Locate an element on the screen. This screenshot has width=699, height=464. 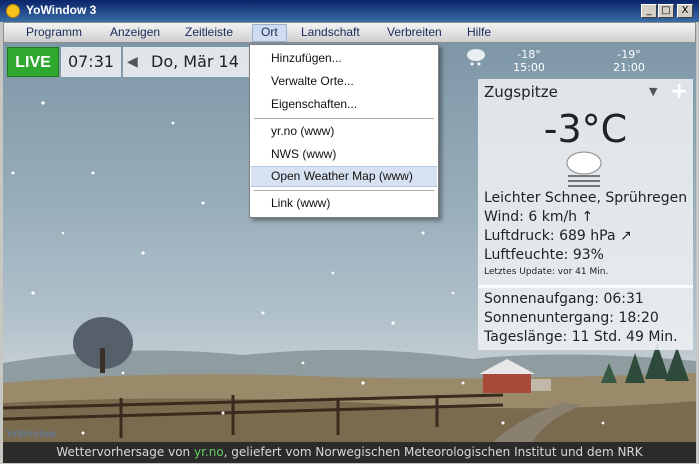
menu-zeitleiste: Zeitleiste is located at coordinates (209, 32).